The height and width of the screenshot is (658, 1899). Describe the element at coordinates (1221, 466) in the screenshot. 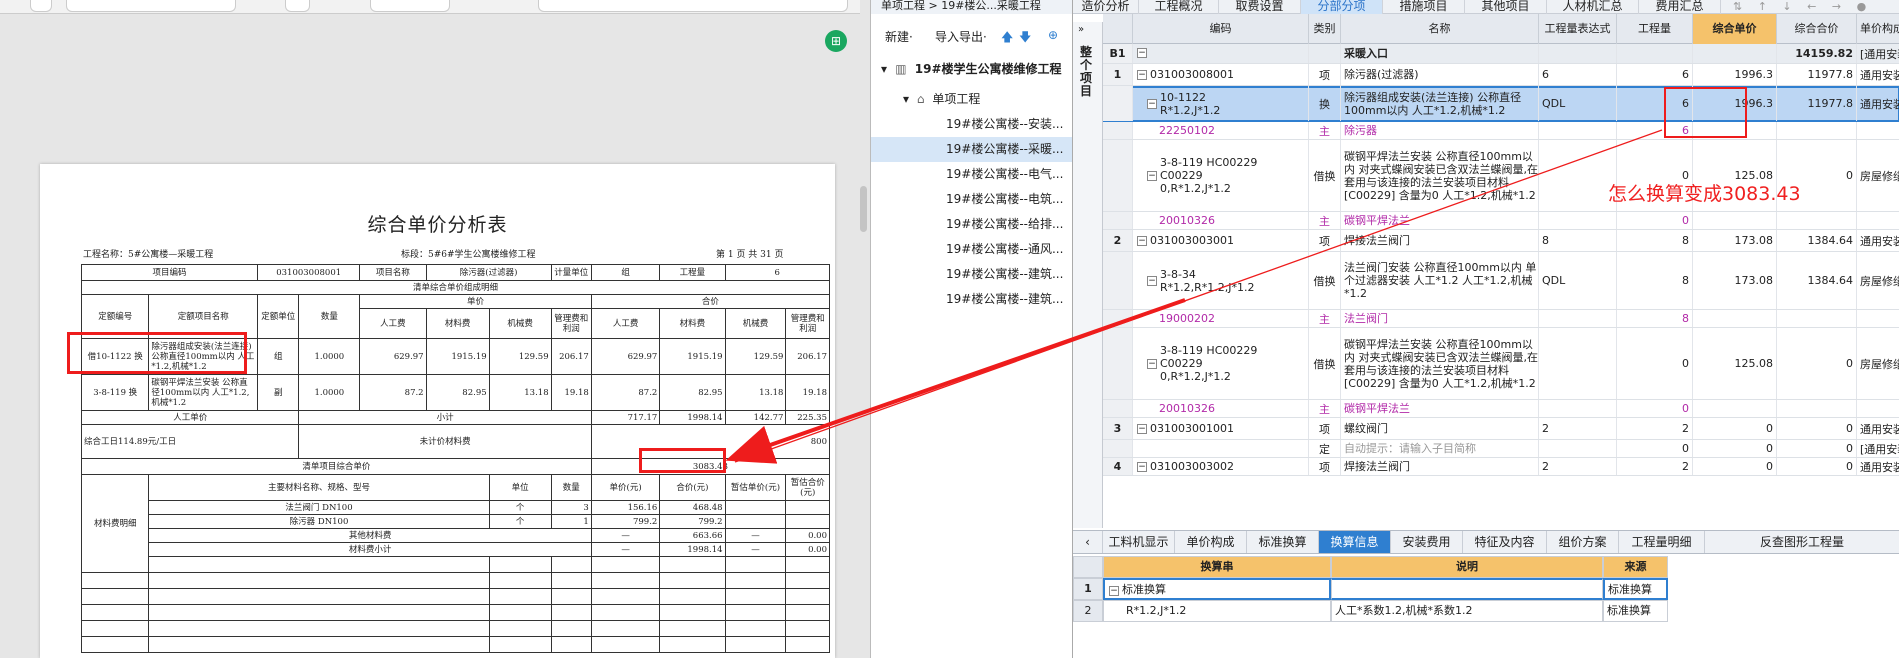

I see `grid-cell-code: −031003003002` at that location.